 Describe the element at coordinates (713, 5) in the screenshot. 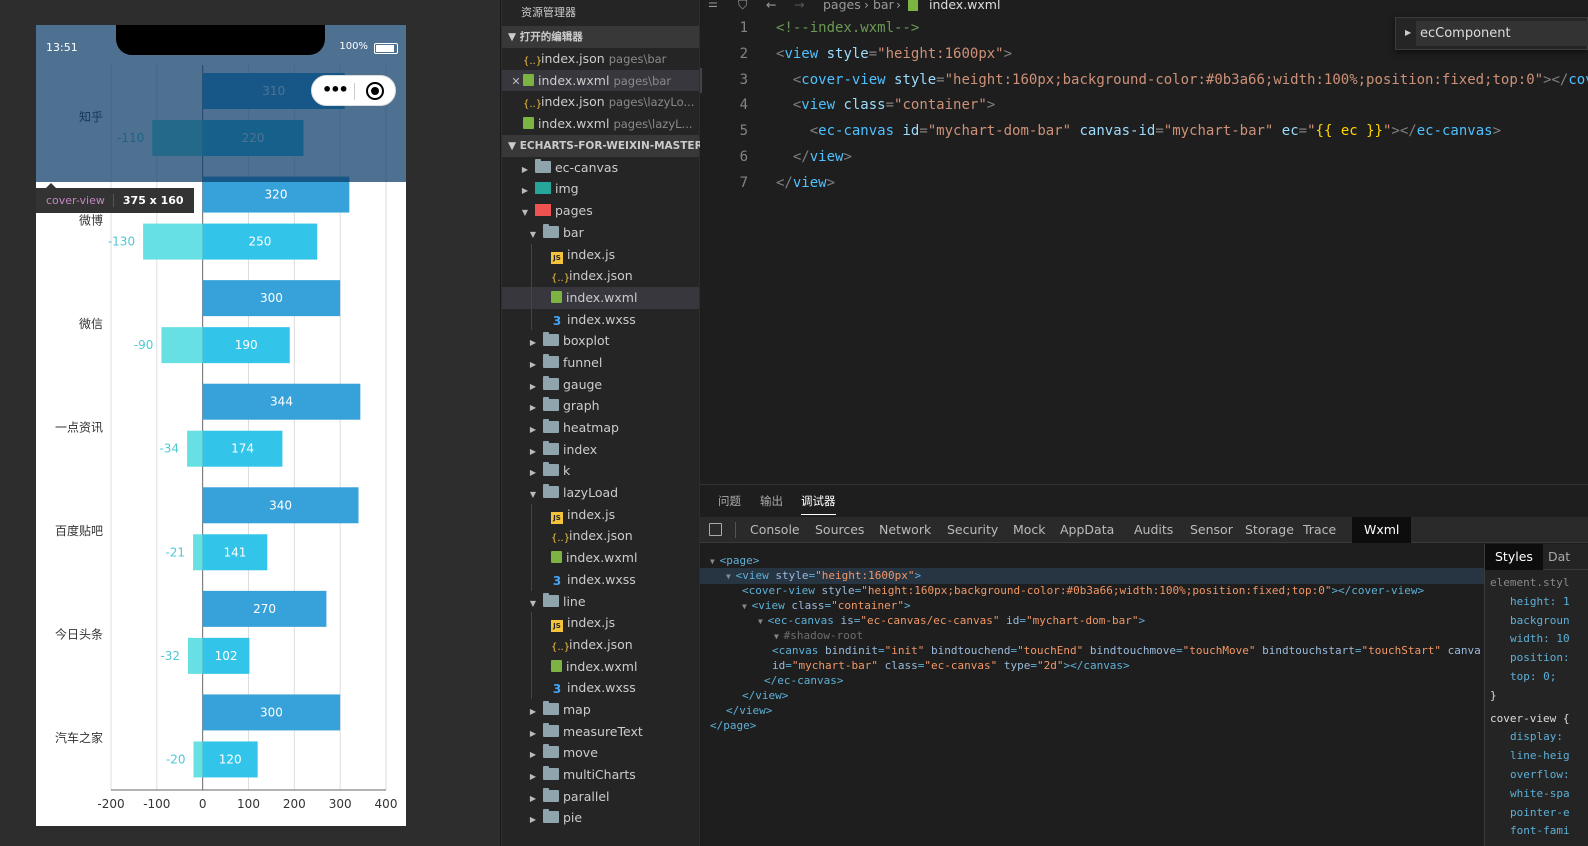

I see `list-icon: ☰` at that location.